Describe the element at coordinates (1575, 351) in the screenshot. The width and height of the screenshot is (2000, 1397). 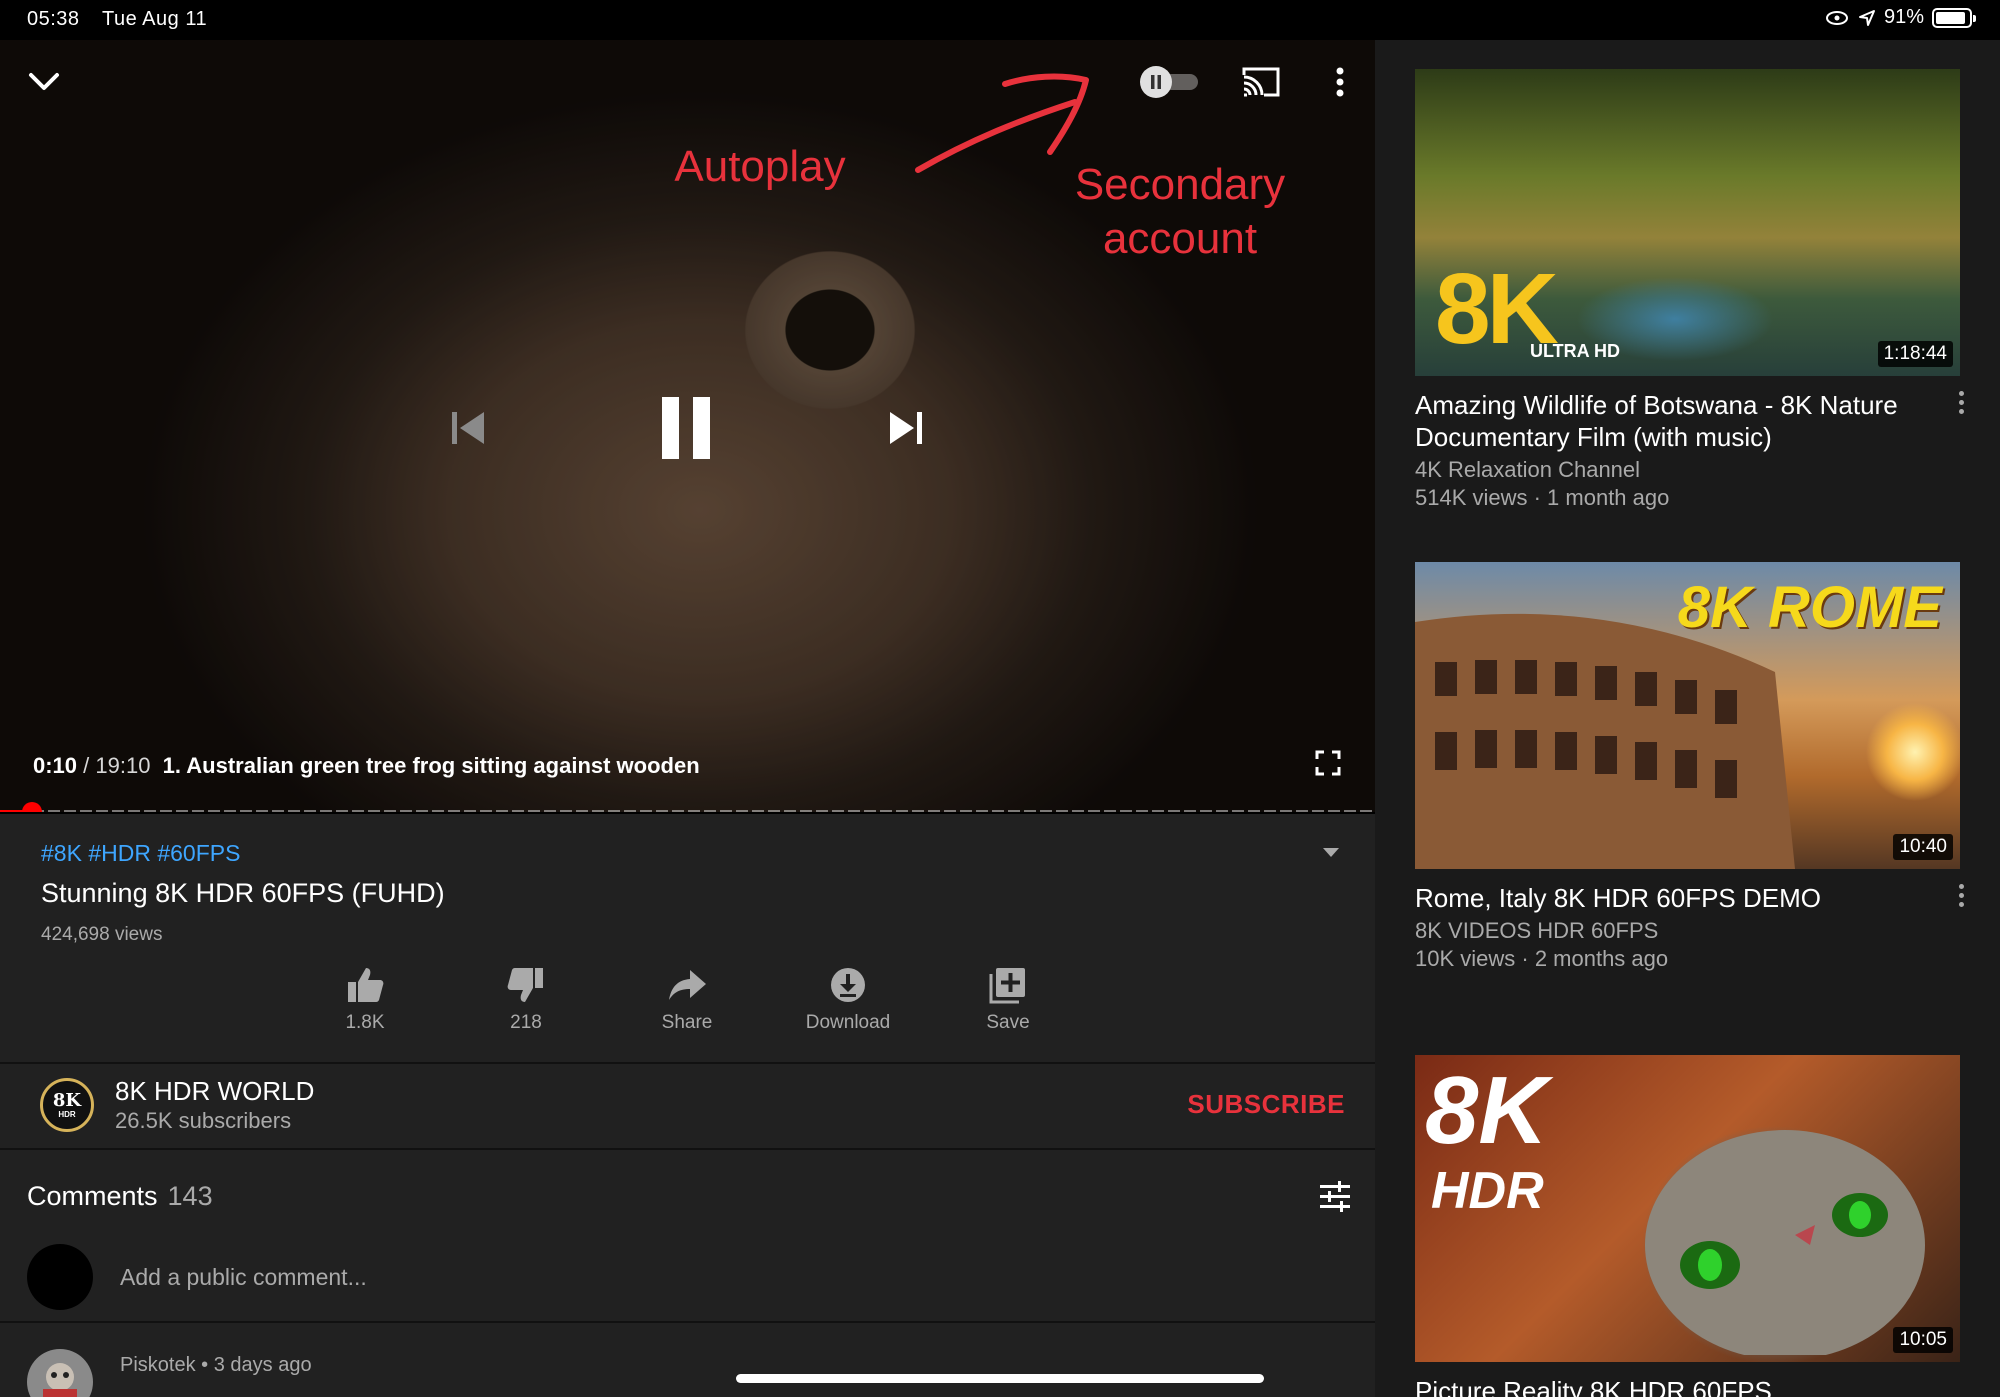
I see `thumbnail-subtext: ULTRA HD` at that location.